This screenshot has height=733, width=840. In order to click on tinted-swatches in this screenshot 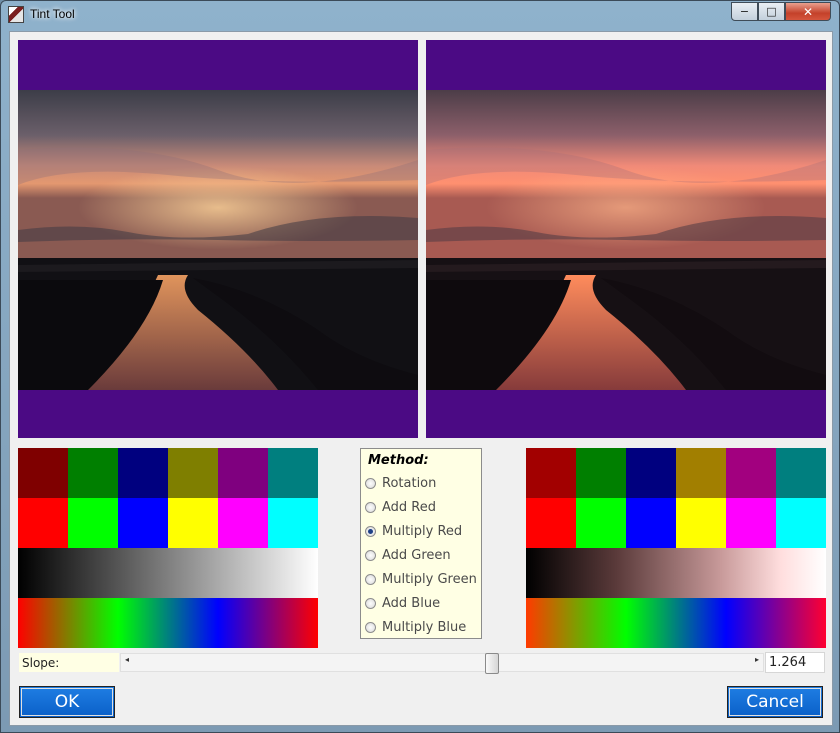, I will do `click(676, 548)`.